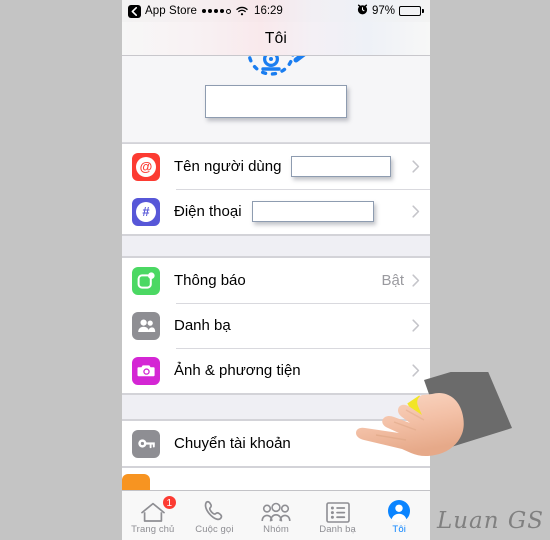  What do you see at coordinates (134, 11) in the screenshot?
I see `chevron-left-icon` at bounding box center [134, 11].